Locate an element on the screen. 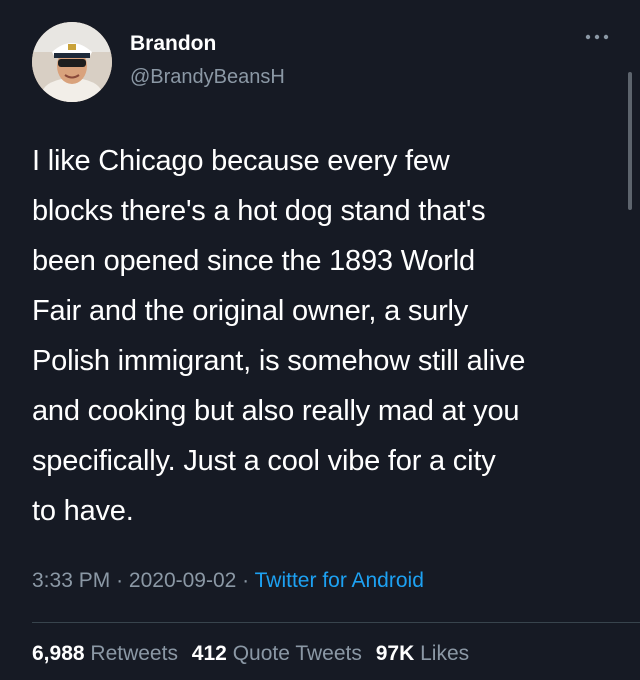 The height and width of the screenshot is (680, 640). scrollbar is located at coordinates (630, 141).